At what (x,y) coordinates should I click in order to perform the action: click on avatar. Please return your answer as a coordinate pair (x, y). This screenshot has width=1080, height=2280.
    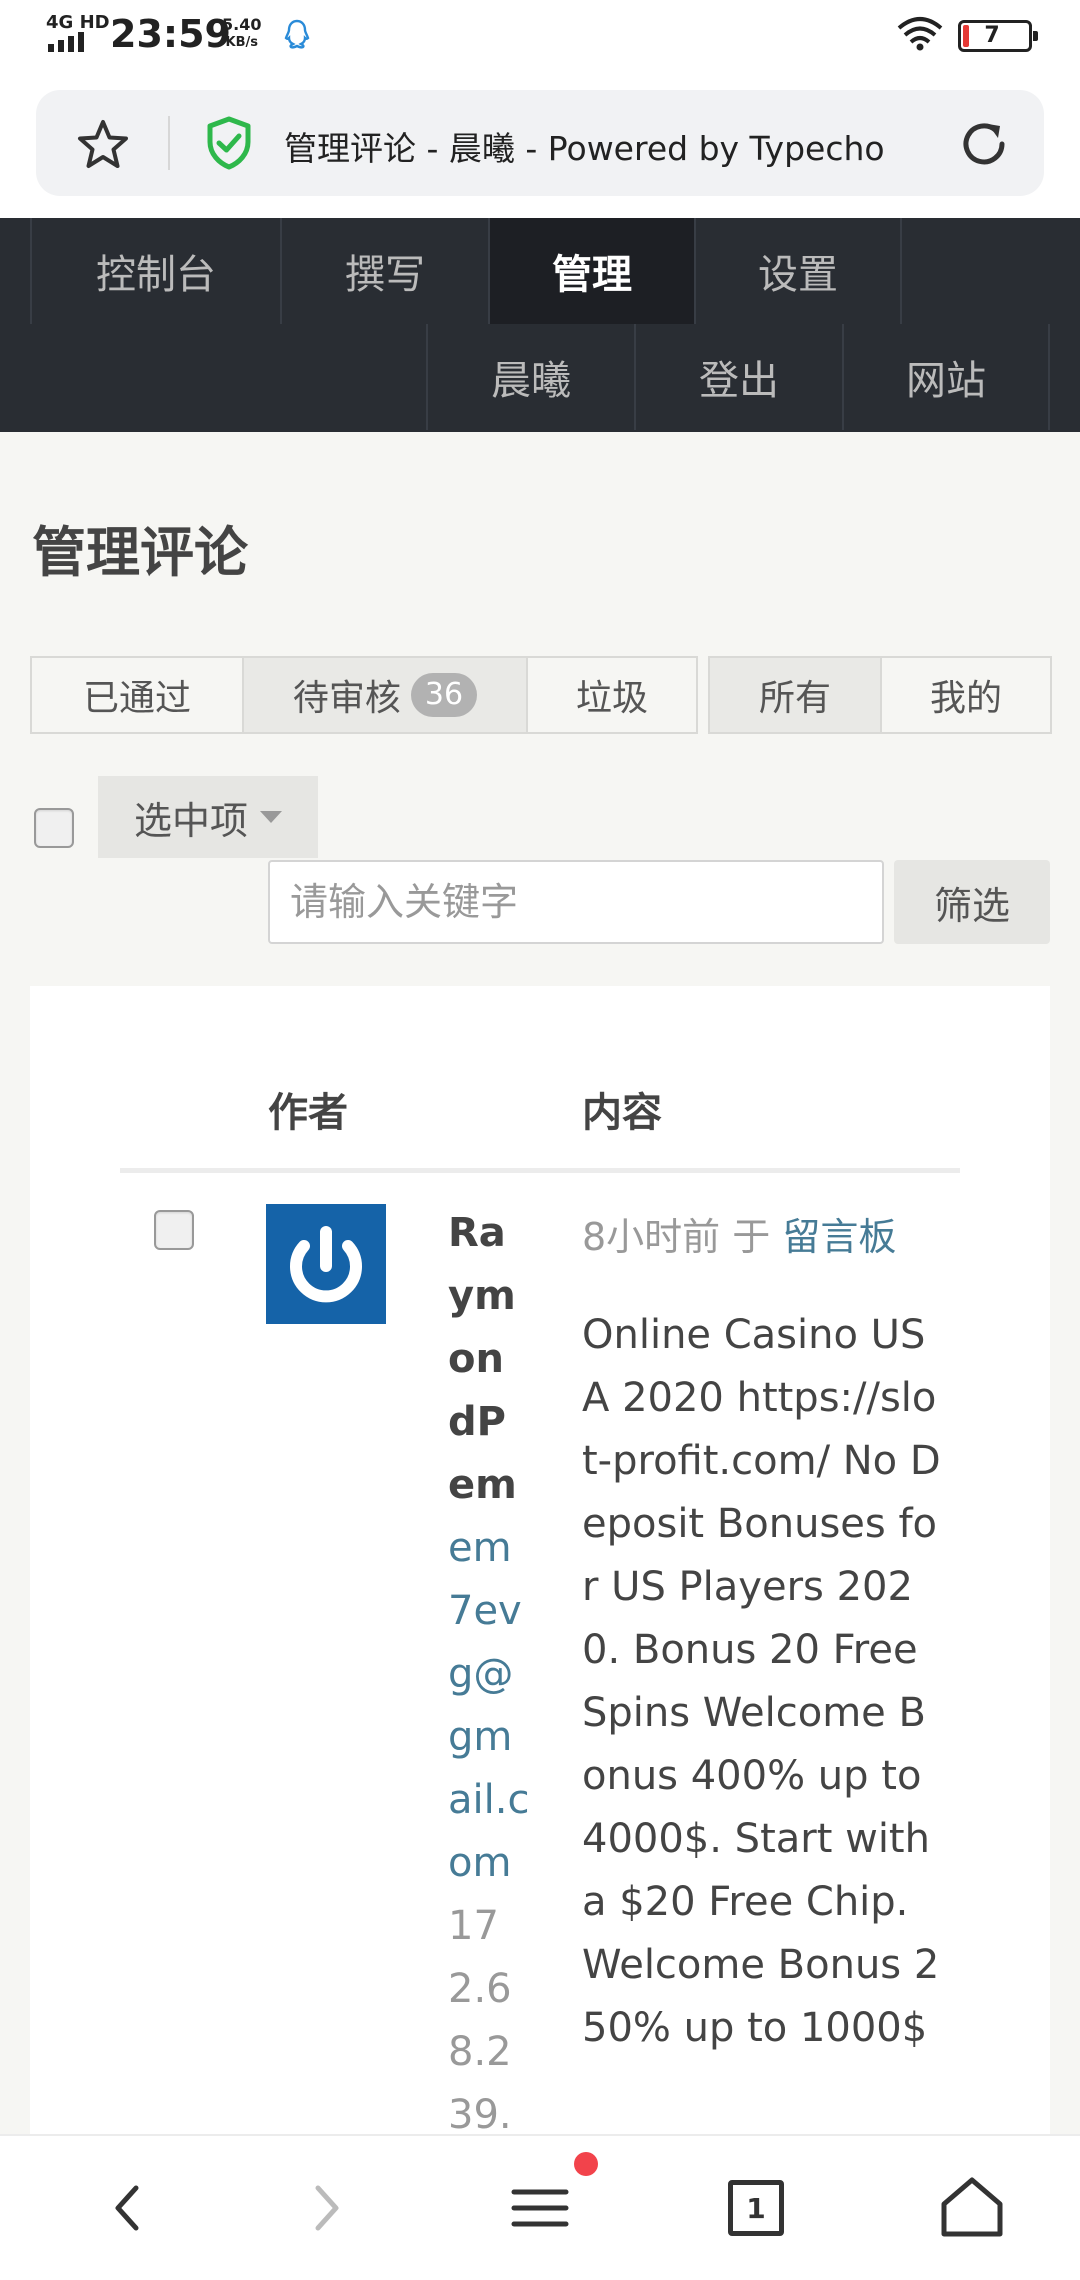
    Looking at the image, I should click on (326, 1264).